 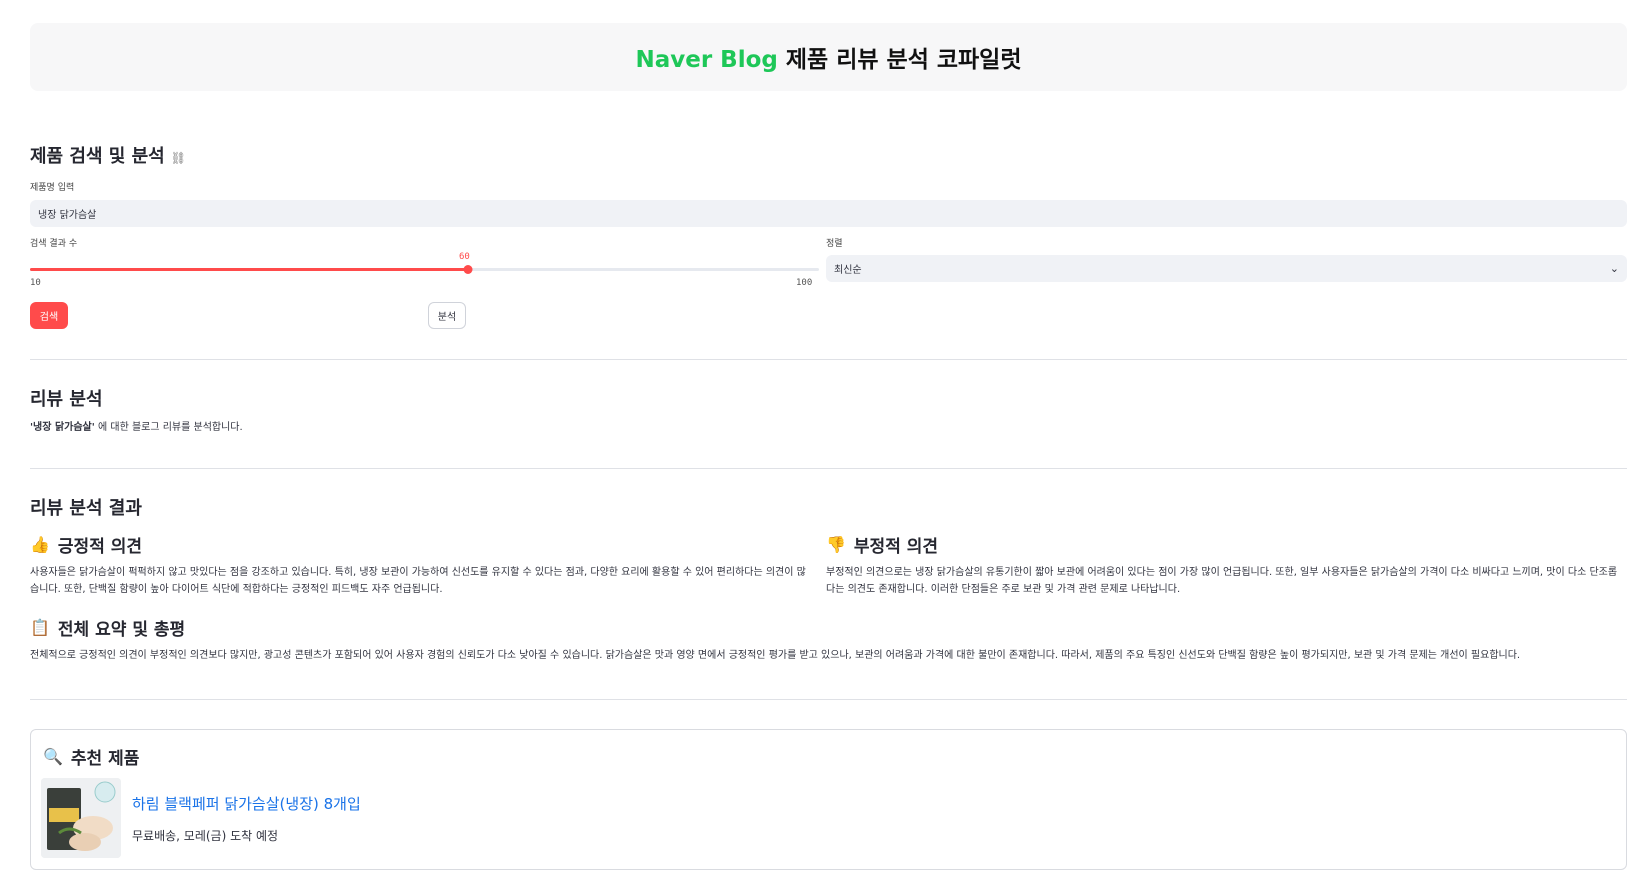 I want to click on results-heading: 리뷰 분석 결과, so click(x=86, y=508).